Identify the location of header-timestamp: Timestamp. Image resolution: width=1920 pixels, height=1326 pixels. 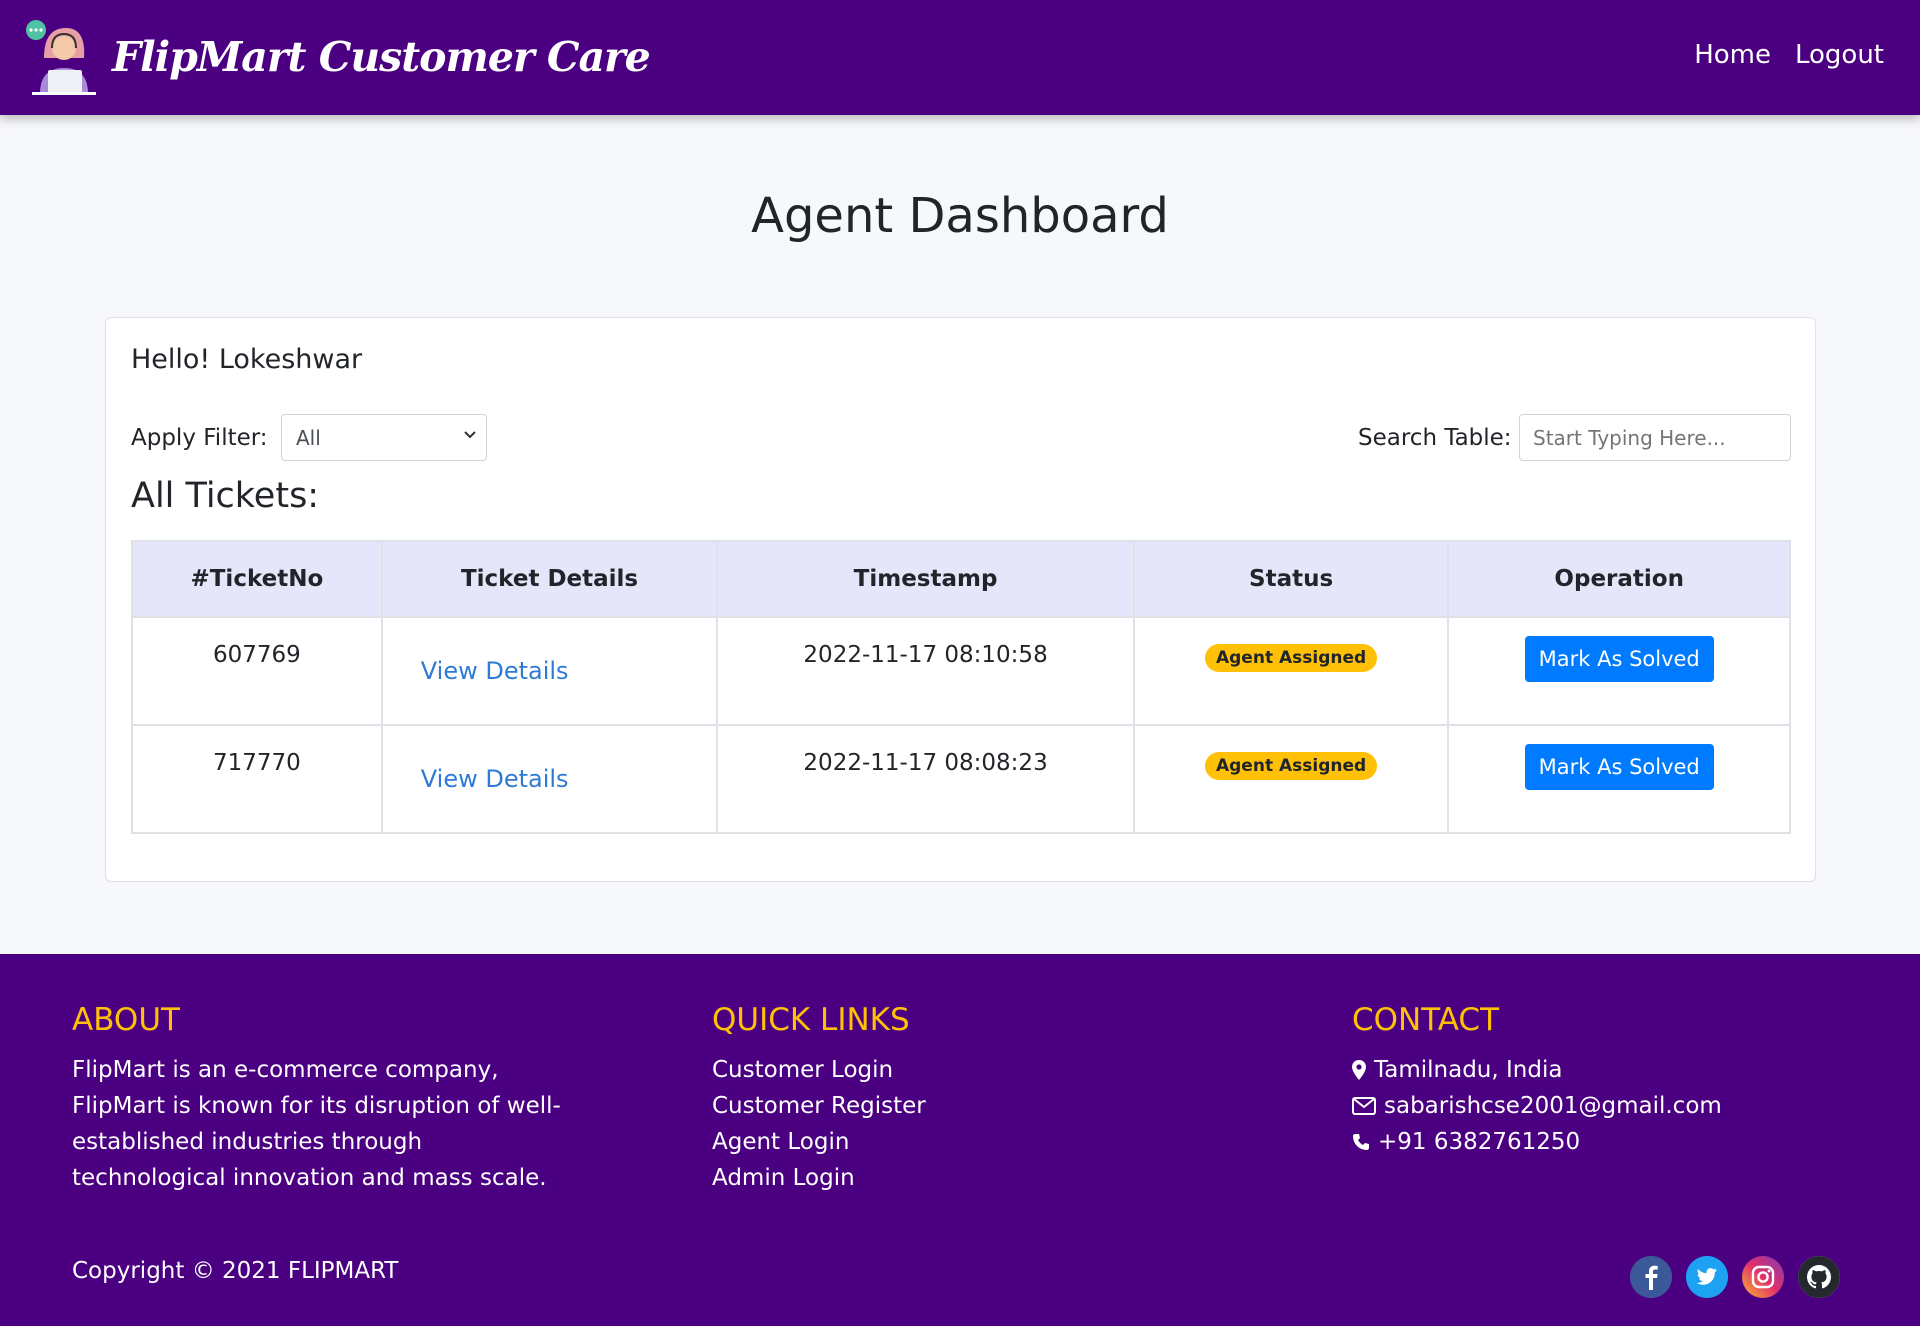
(925, 579).